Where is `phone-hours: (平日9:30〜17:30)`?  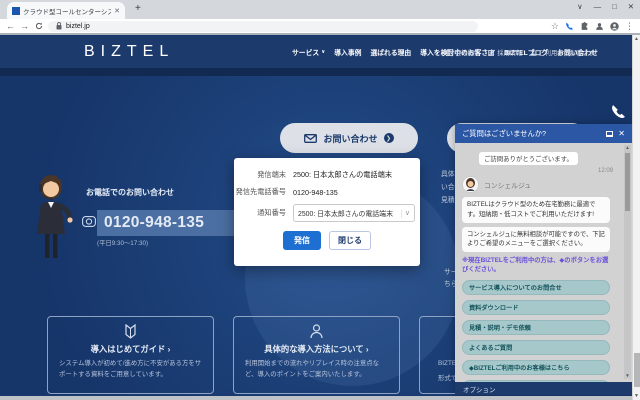 phone-hours: (平日9:30〜17:30) is located at coordinates (123, 243).